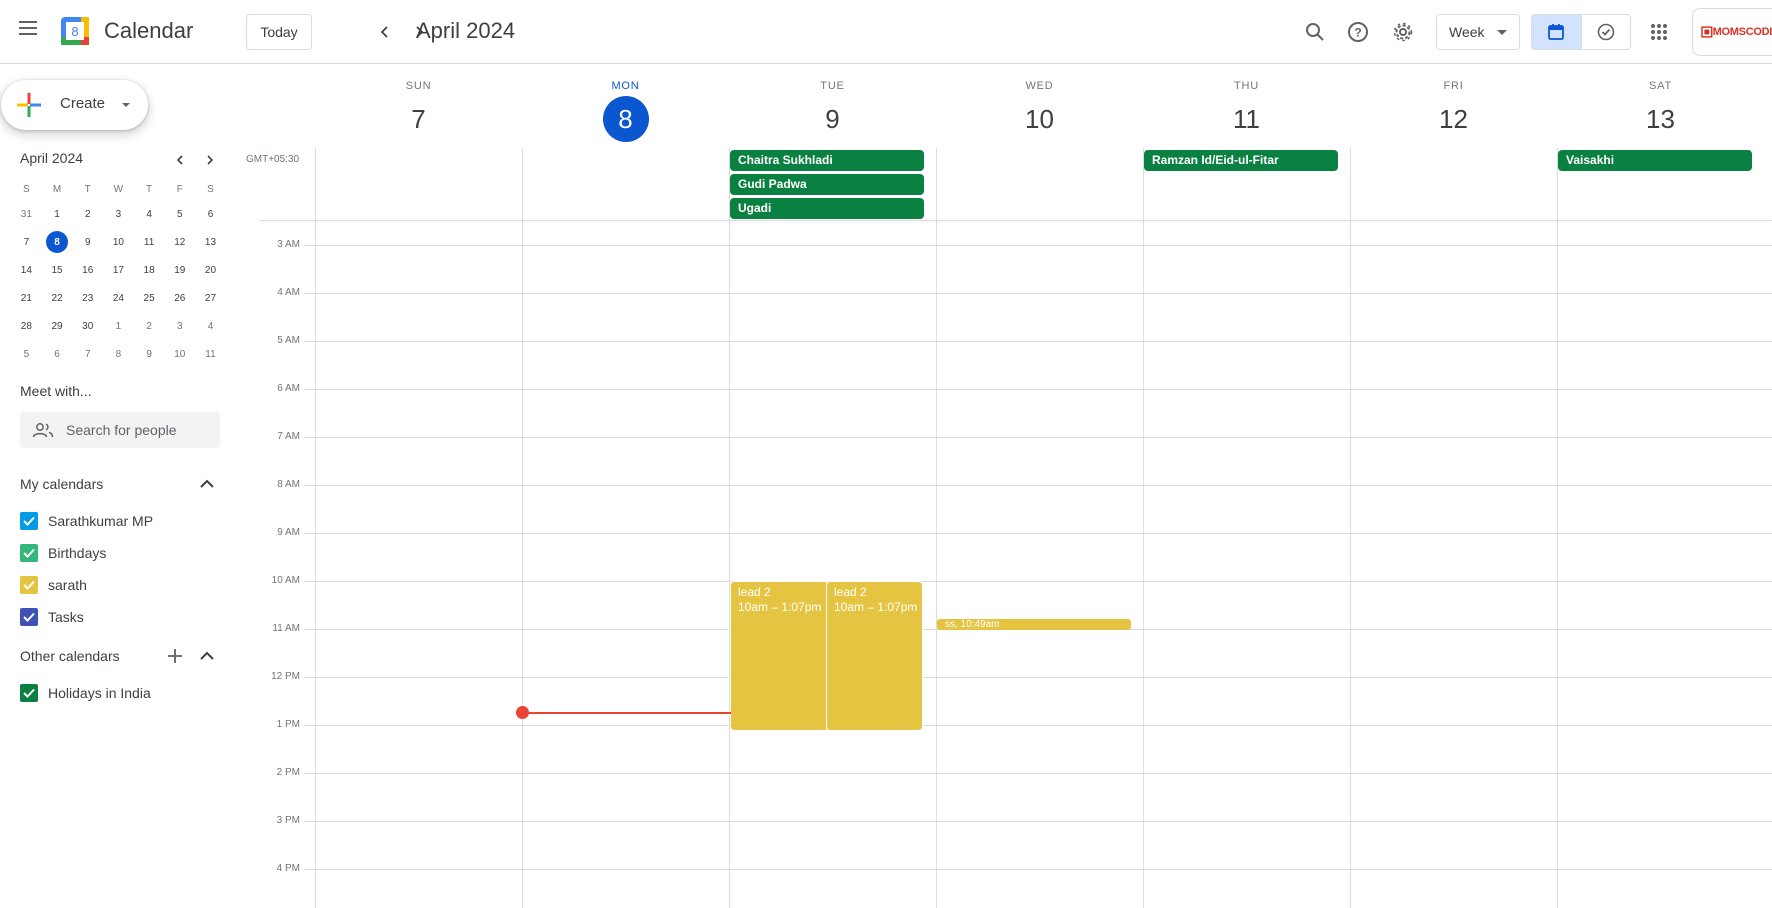 This screenshot has width=1772, height=908. I want to click on settings-gear-icon, so click(1403, 32).